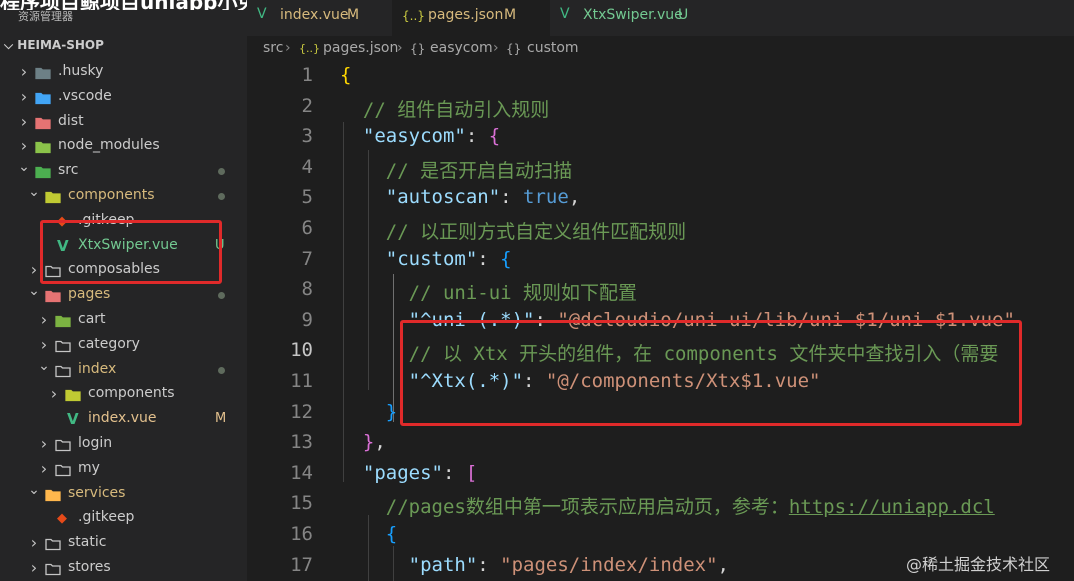 This screenshot has width=1074, height=581. What do you see at coordinates (471, 18) in the screenshot?
I see `tab-pages-json: {..} pages.json M` at bounding box center [471, 18].